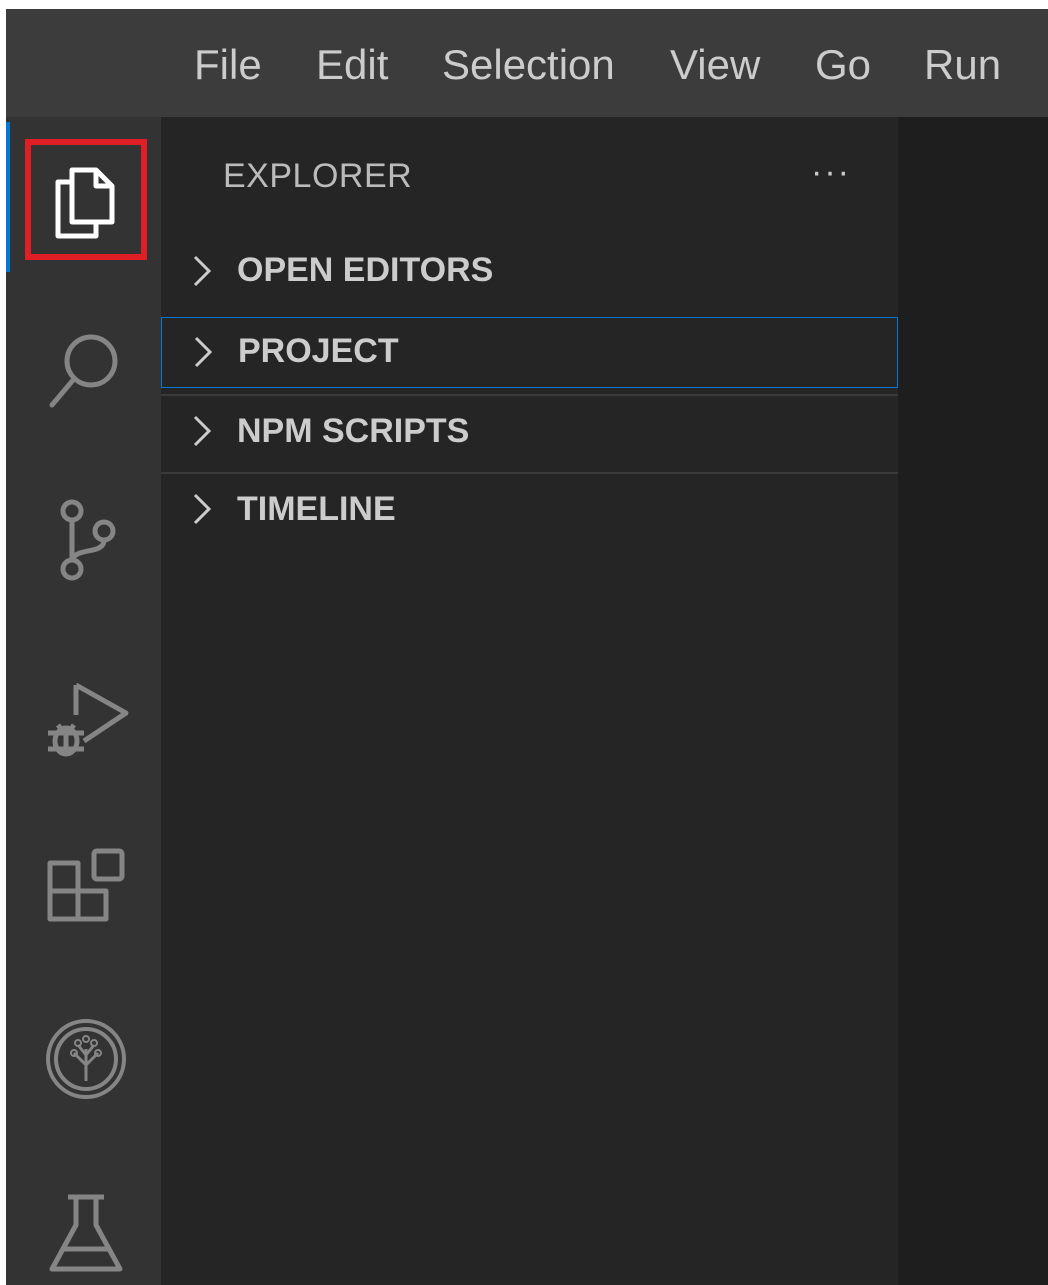 This screenshot has width=1048, height=1285. I want to click on active-indicator, so click(8, 197).